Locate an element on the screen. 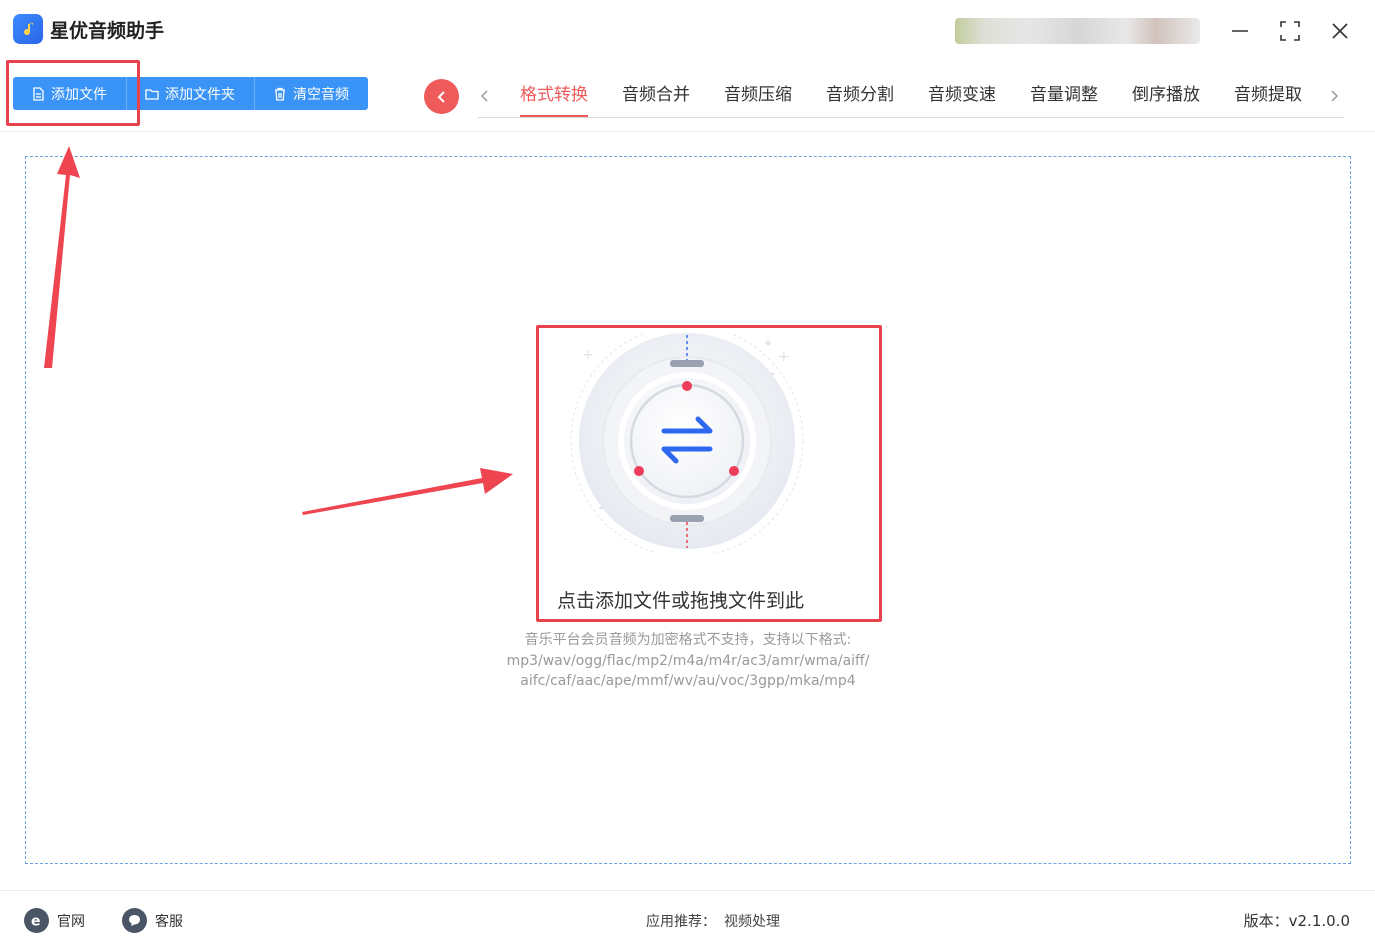  maximize-button is located at coordinates (1290, 31).